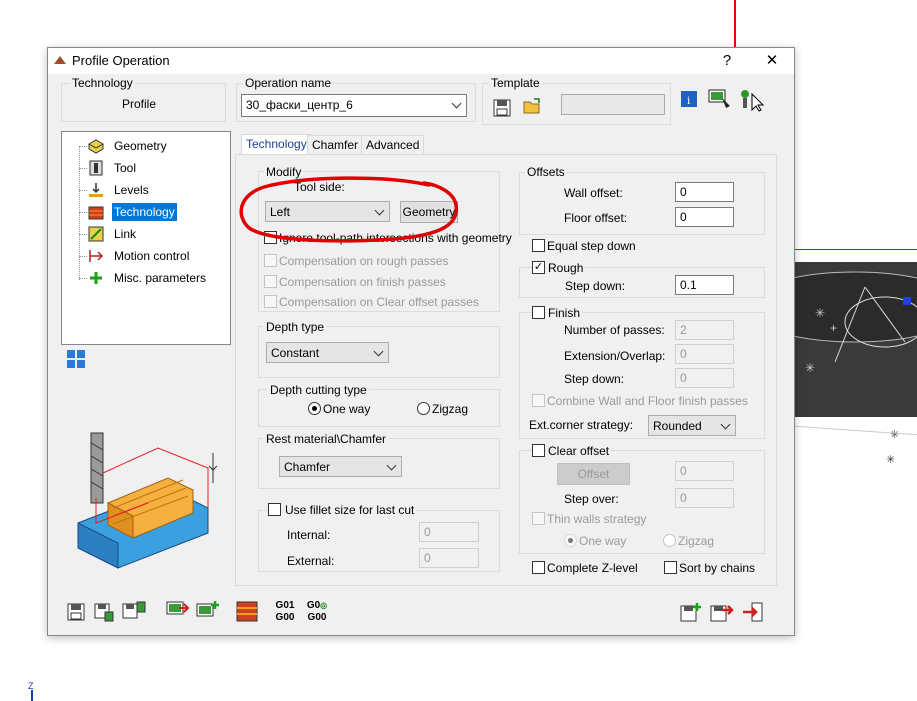  I want to click on add-simulate-icon, so click(208, 610).